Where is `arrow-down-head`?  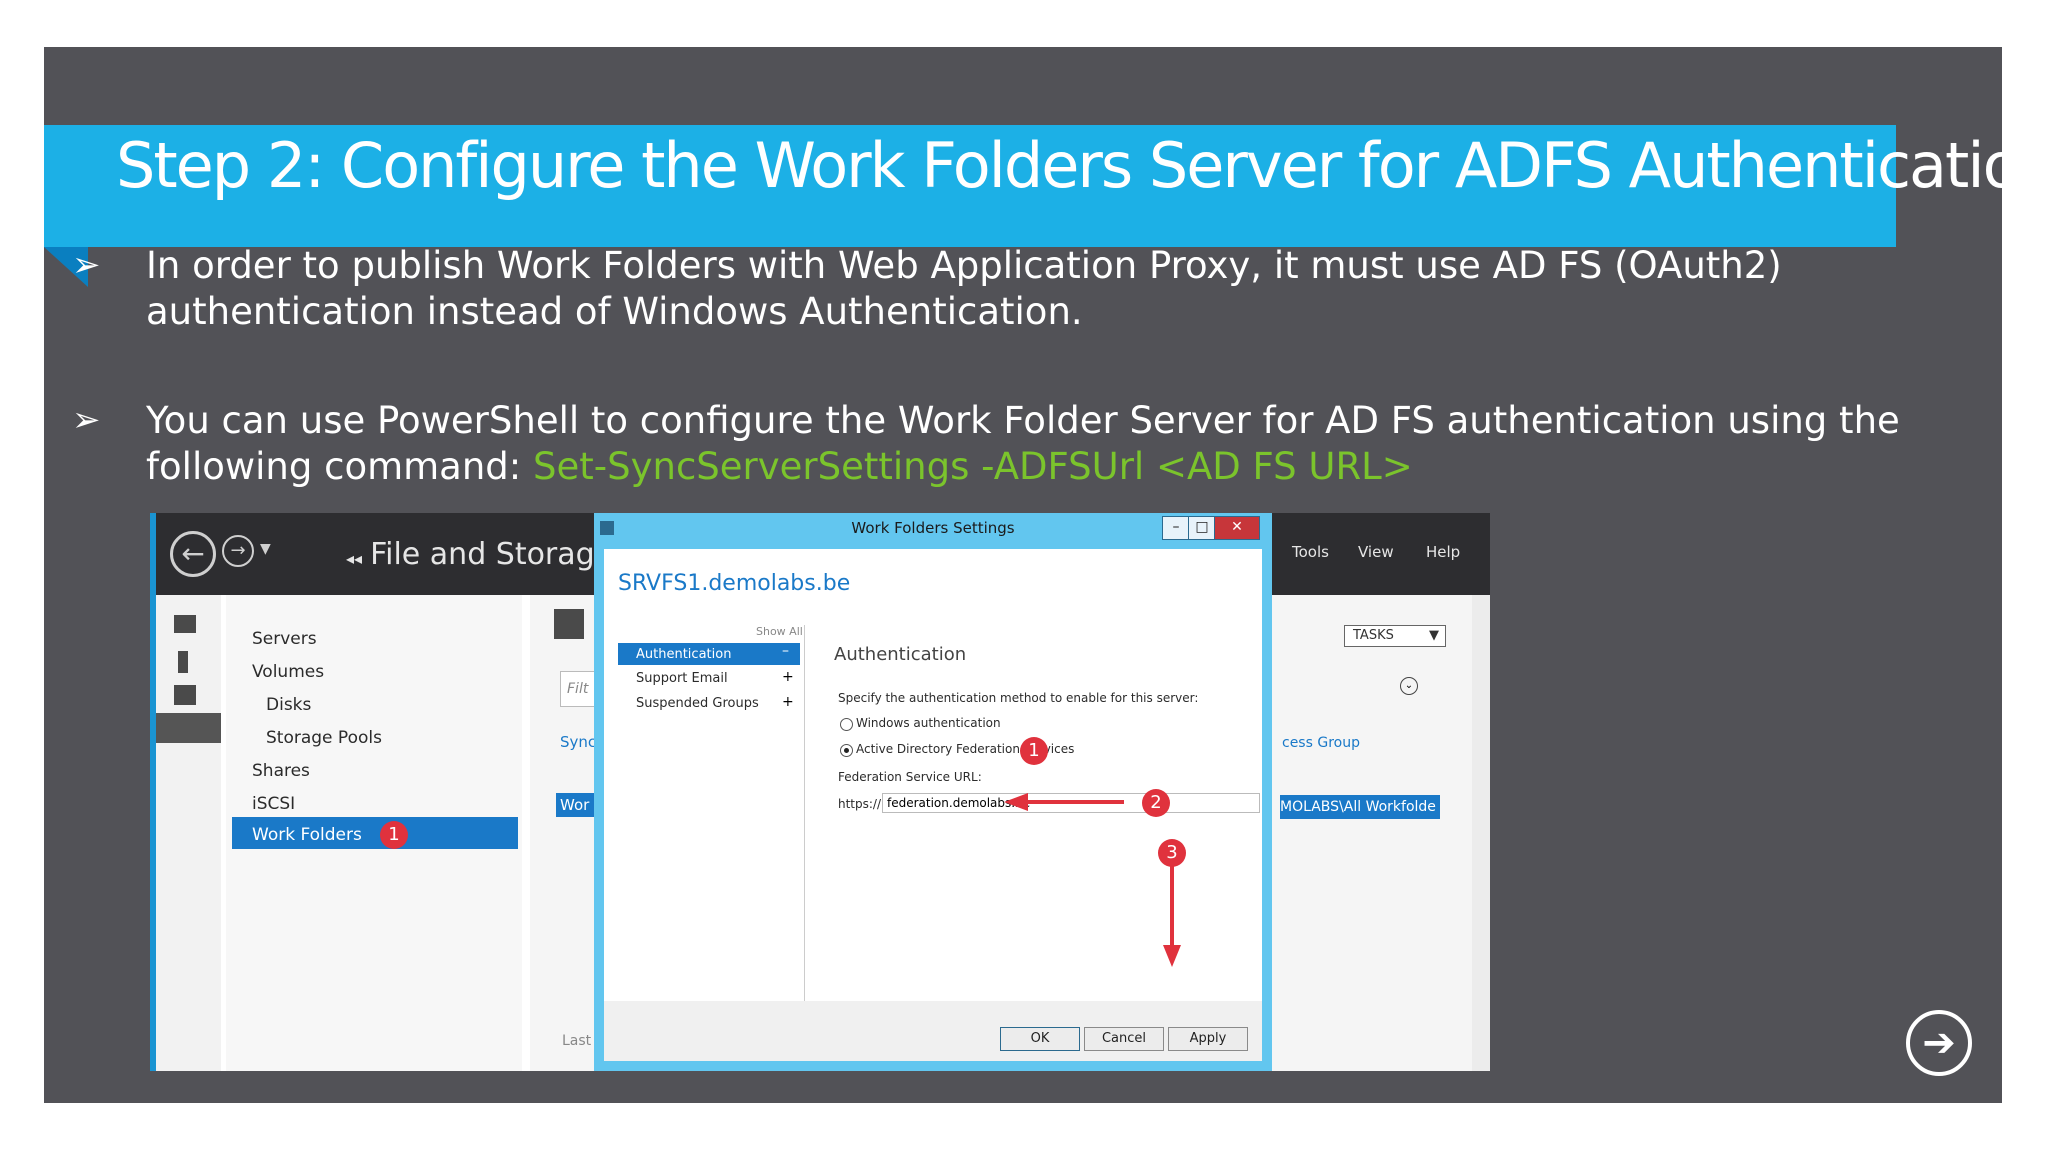
arrow-down-head is located at coordinates (1172, 956).